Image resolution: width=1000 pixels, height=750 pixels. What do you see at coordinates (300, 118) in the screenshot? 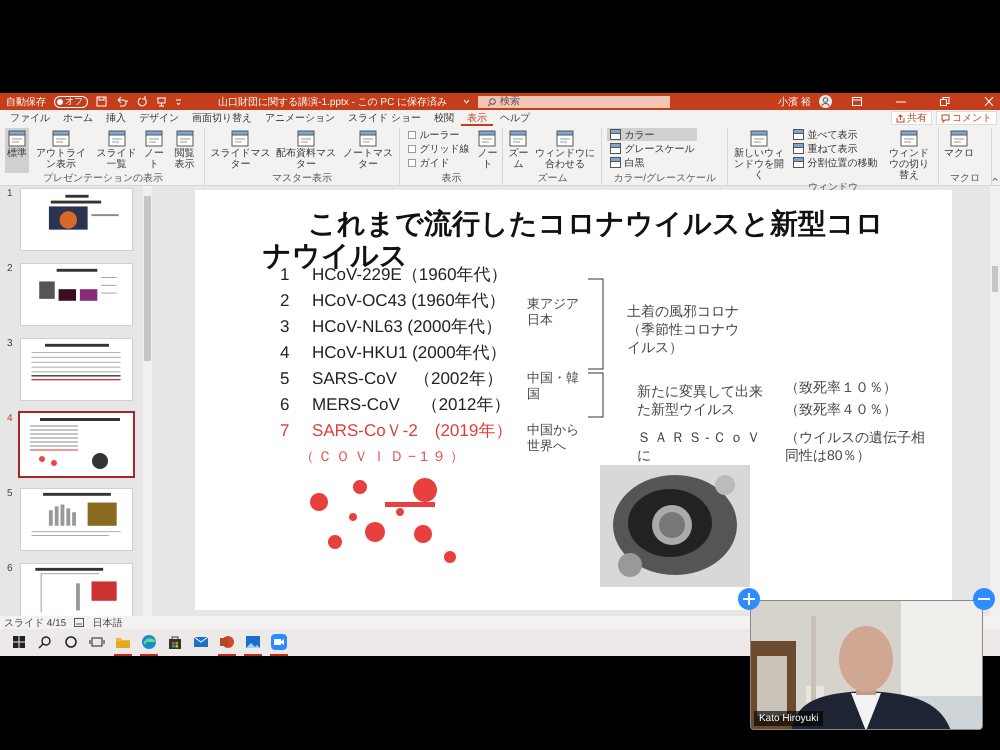
I see `ribbon-tab: アニメーション` at bounding box center [300, 118].